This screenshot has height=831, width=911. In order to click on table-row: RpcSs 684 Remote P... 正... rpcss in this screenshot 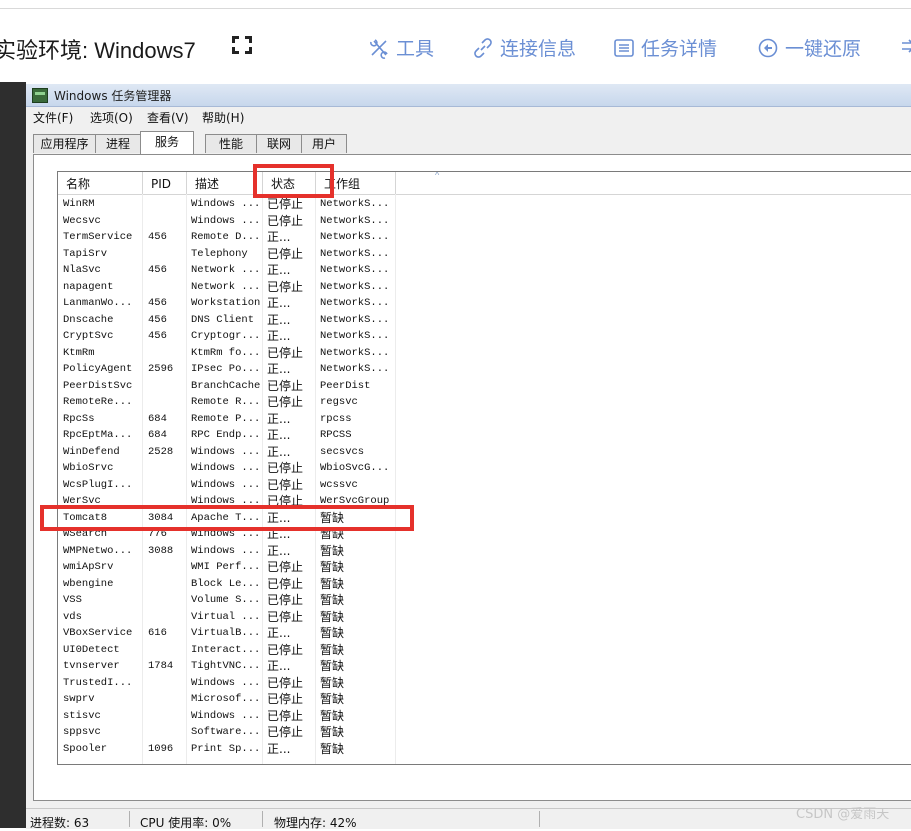, I will do `click(484, 419)`.